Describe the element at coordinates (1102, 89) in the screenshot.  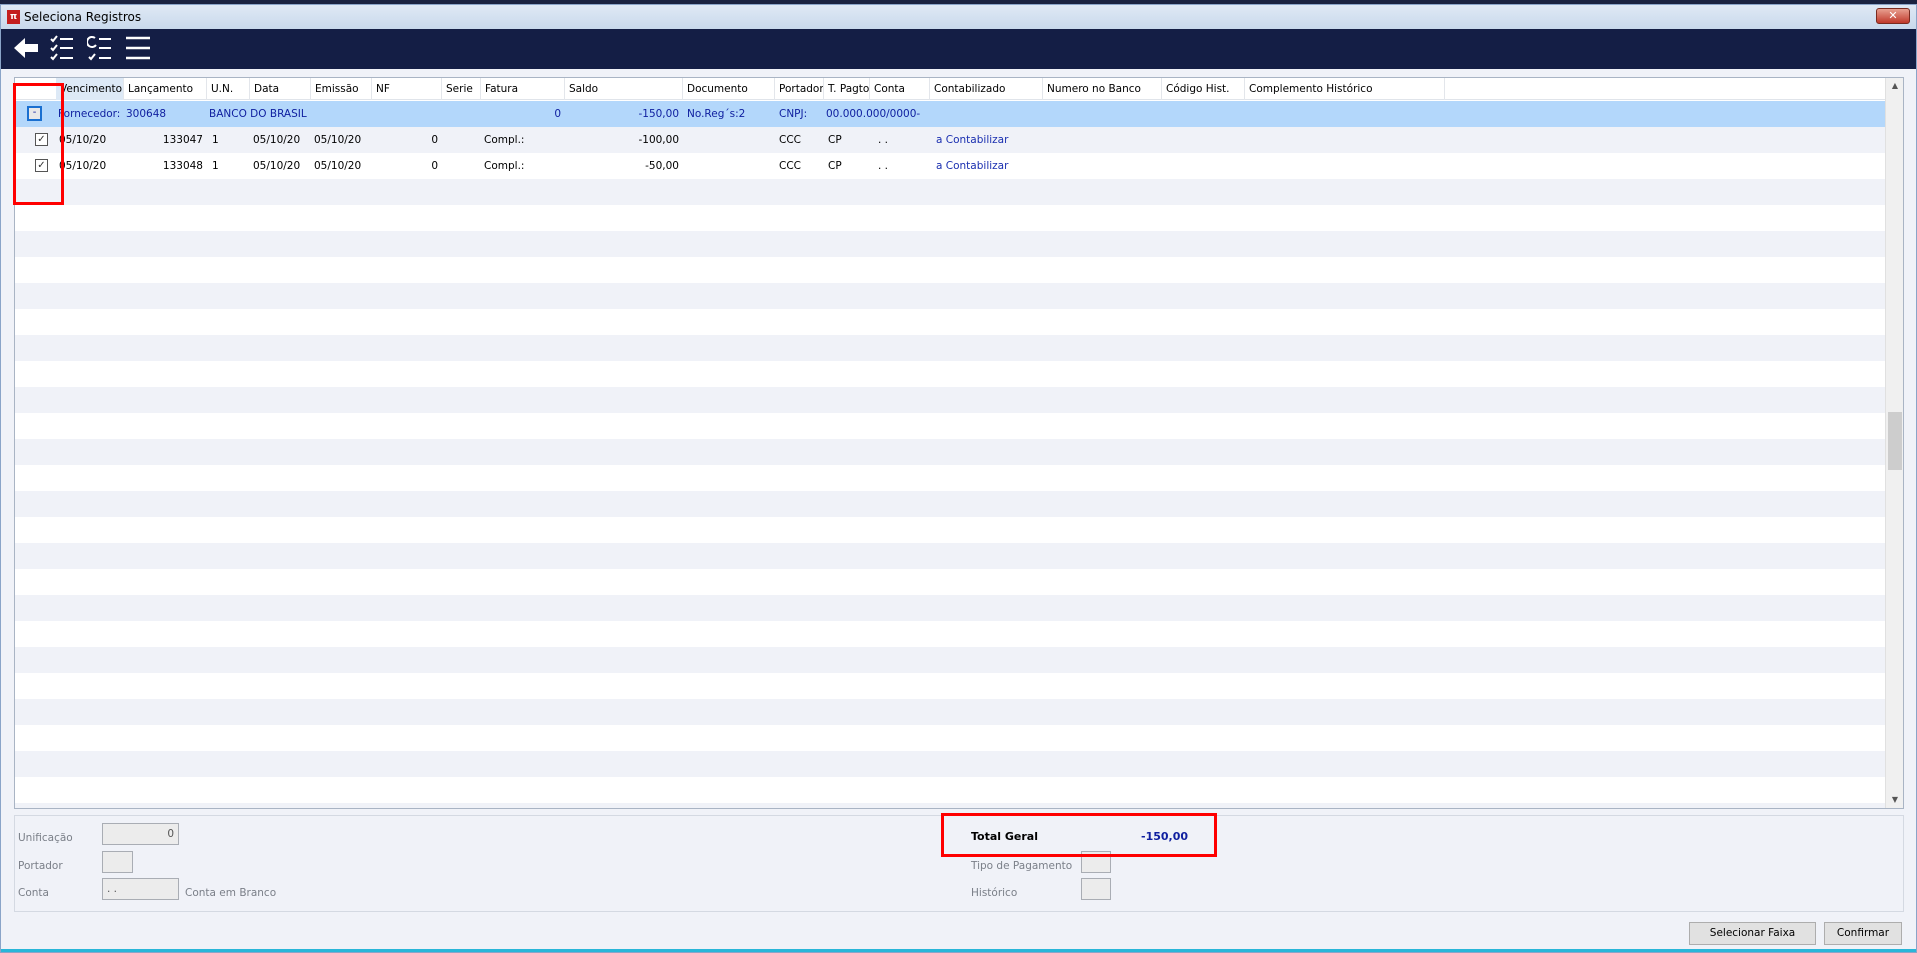
I see `column-header: Numero no Banco` at that location.